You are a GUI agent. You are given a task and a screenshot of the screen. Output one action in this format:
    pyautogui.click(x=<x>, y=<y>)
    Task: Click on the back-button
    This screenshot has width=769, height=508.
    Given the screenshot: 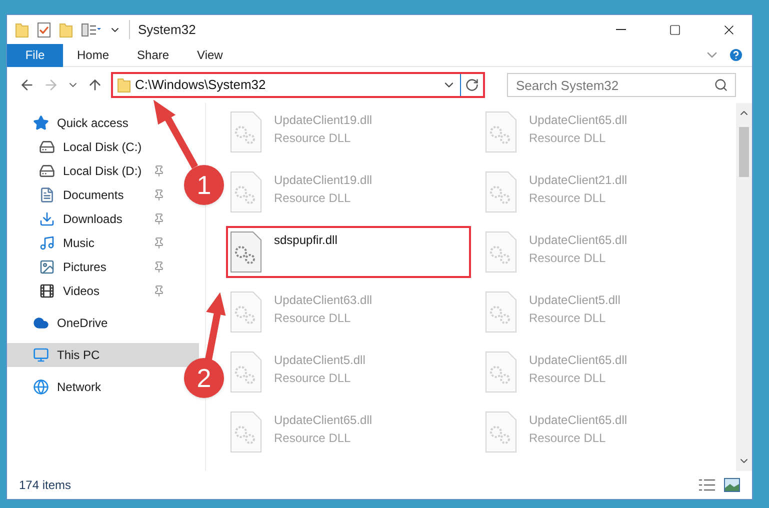 What is the action you would take?
    pyautogui.click(x=27, y=85)
    